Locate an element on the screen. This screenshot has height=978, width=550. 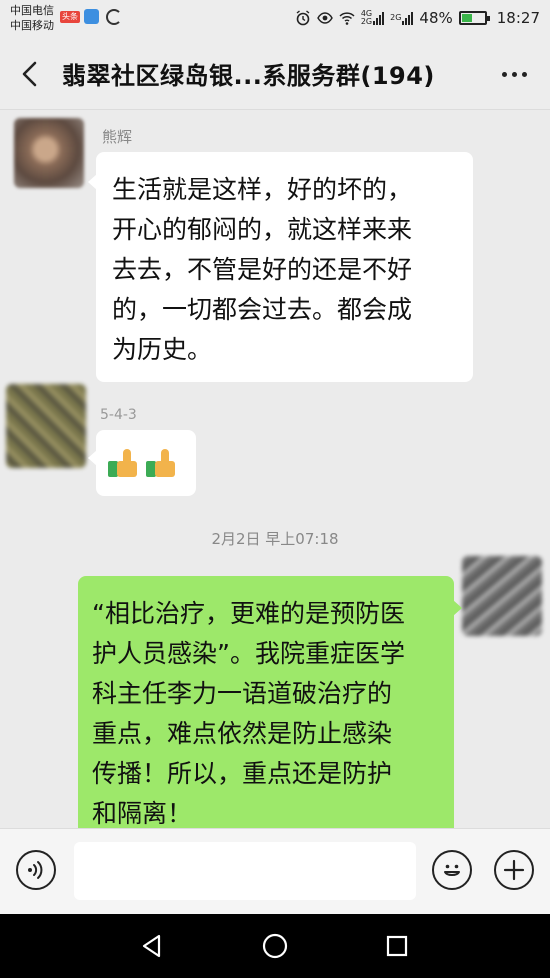
nav-home-button is located at coordinates (275, 946).